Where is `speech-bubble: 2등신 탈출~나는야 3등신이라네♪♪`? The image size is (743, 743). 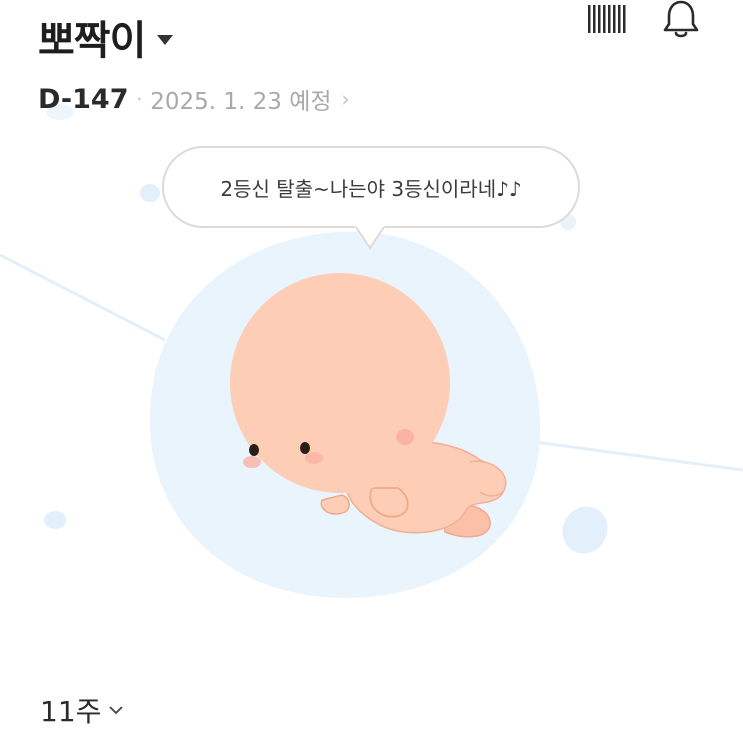 speech-bubble: 2등신 탈출~나는야 3등신이라네♪♪ is located at coordinates (371, 187).